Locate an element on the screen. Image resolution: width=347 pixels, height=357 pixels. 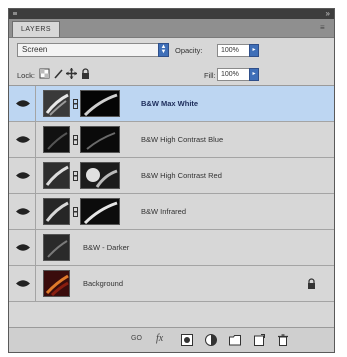
opacity-dropdown-icon: ▸ is located at coordinates (254, 50).